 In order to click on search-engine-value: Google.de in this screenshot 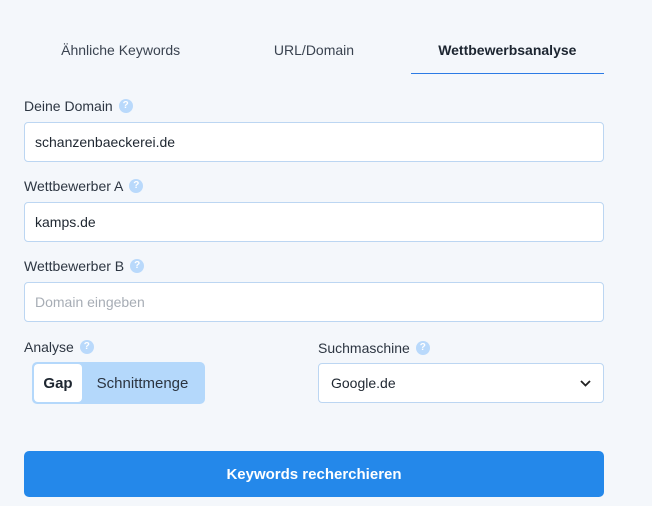, I will do `click(363, 383)`.